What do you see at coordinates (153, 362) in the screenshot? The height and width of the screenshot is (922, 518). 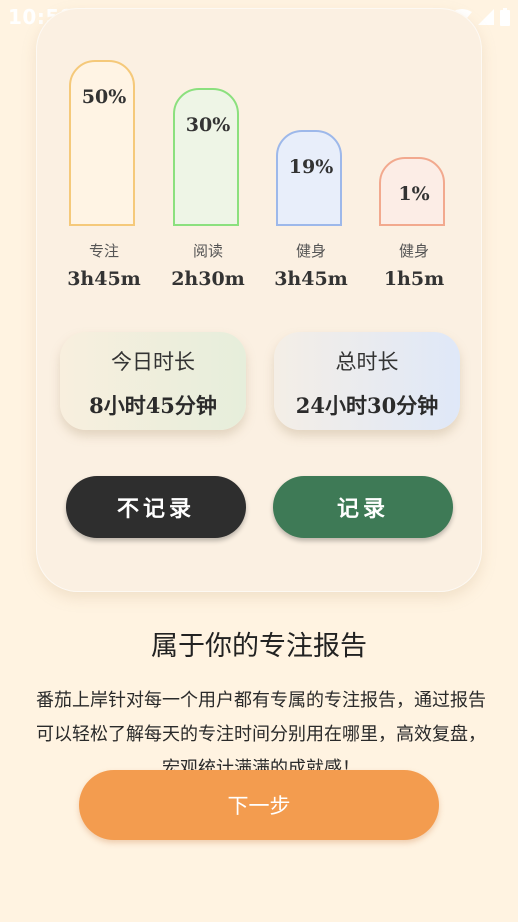 I see `today-duration-label: 今日时长` at bounding box center [153, 362].